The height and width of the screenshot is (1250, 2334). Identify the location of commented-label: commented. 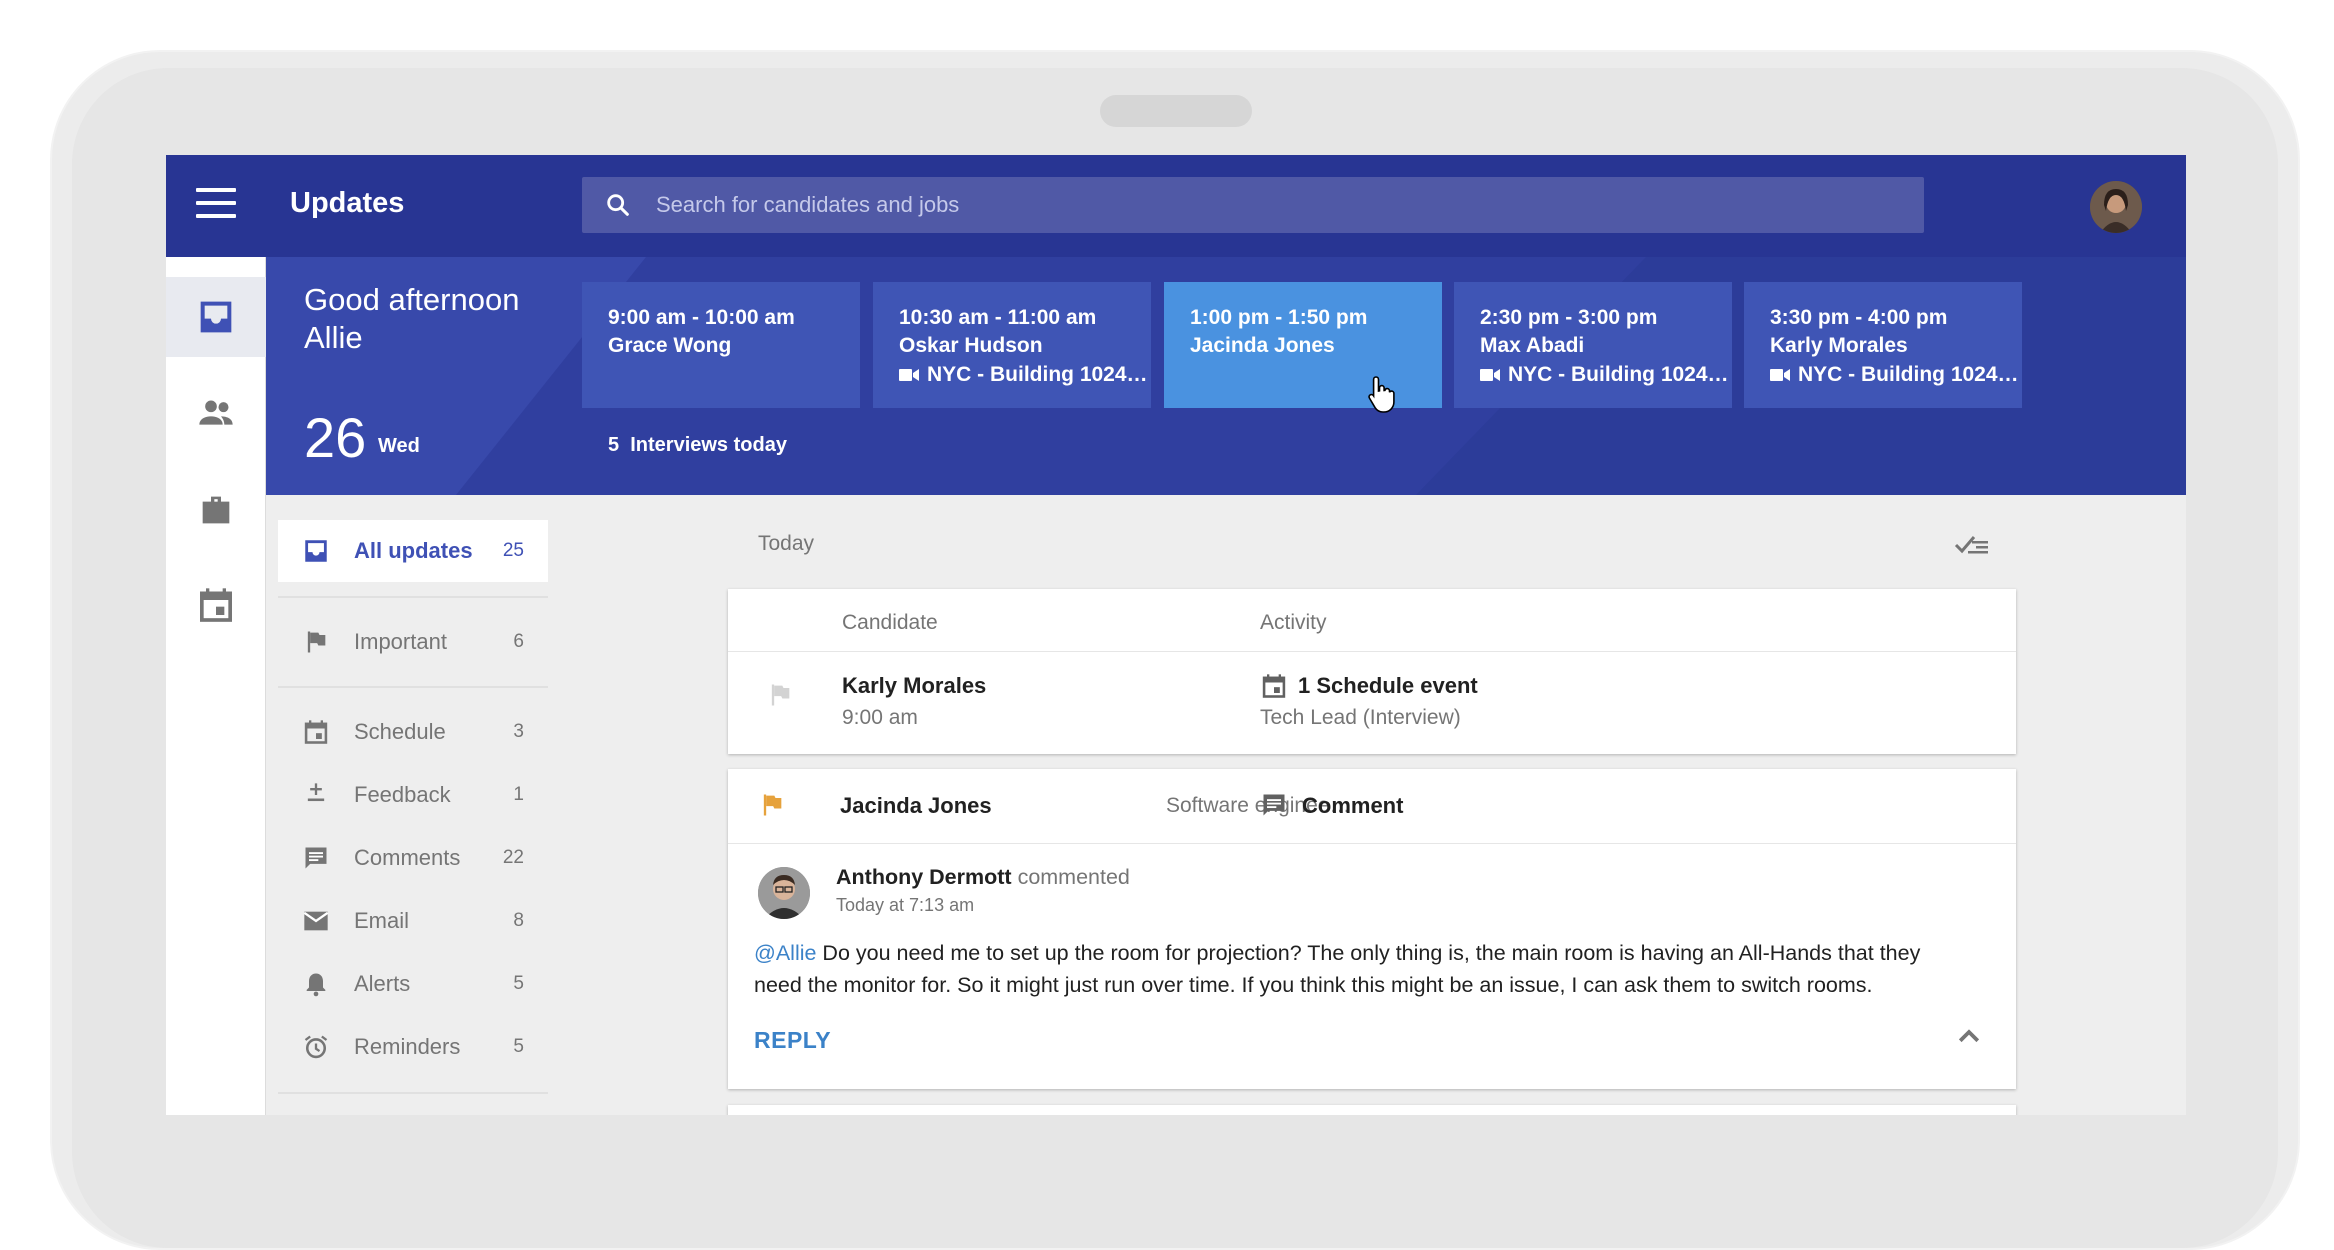
(1073, 877).